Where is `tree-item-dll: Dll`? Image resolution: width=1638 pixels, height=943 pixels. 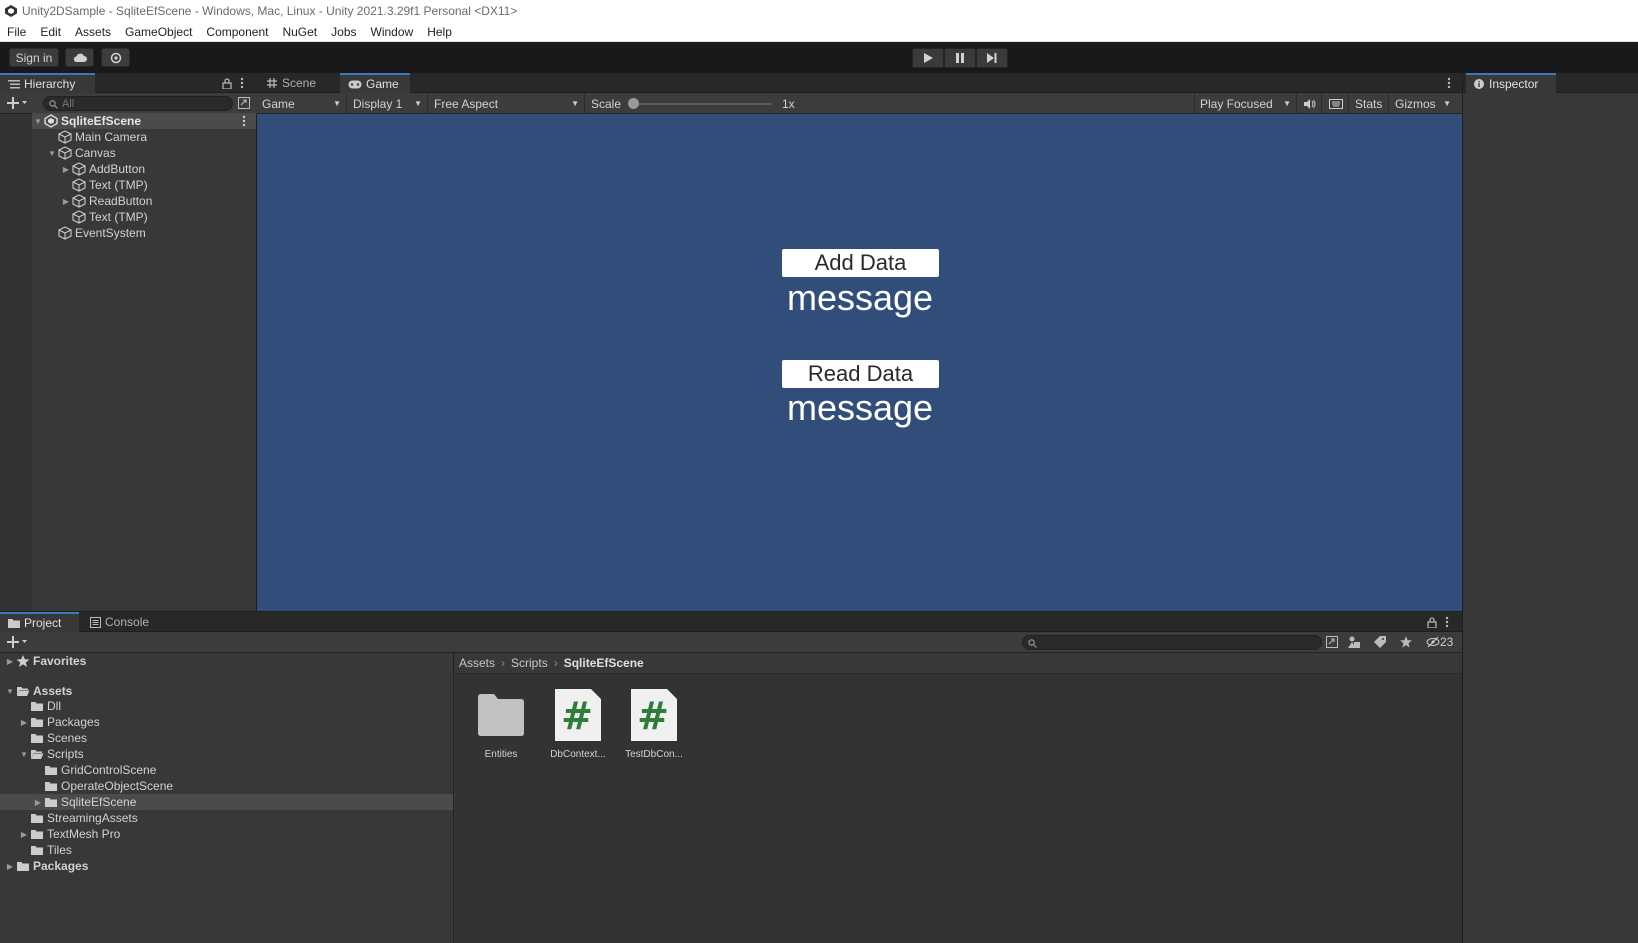
tree-item-dll: Dll is located at coordinates (45, 706).